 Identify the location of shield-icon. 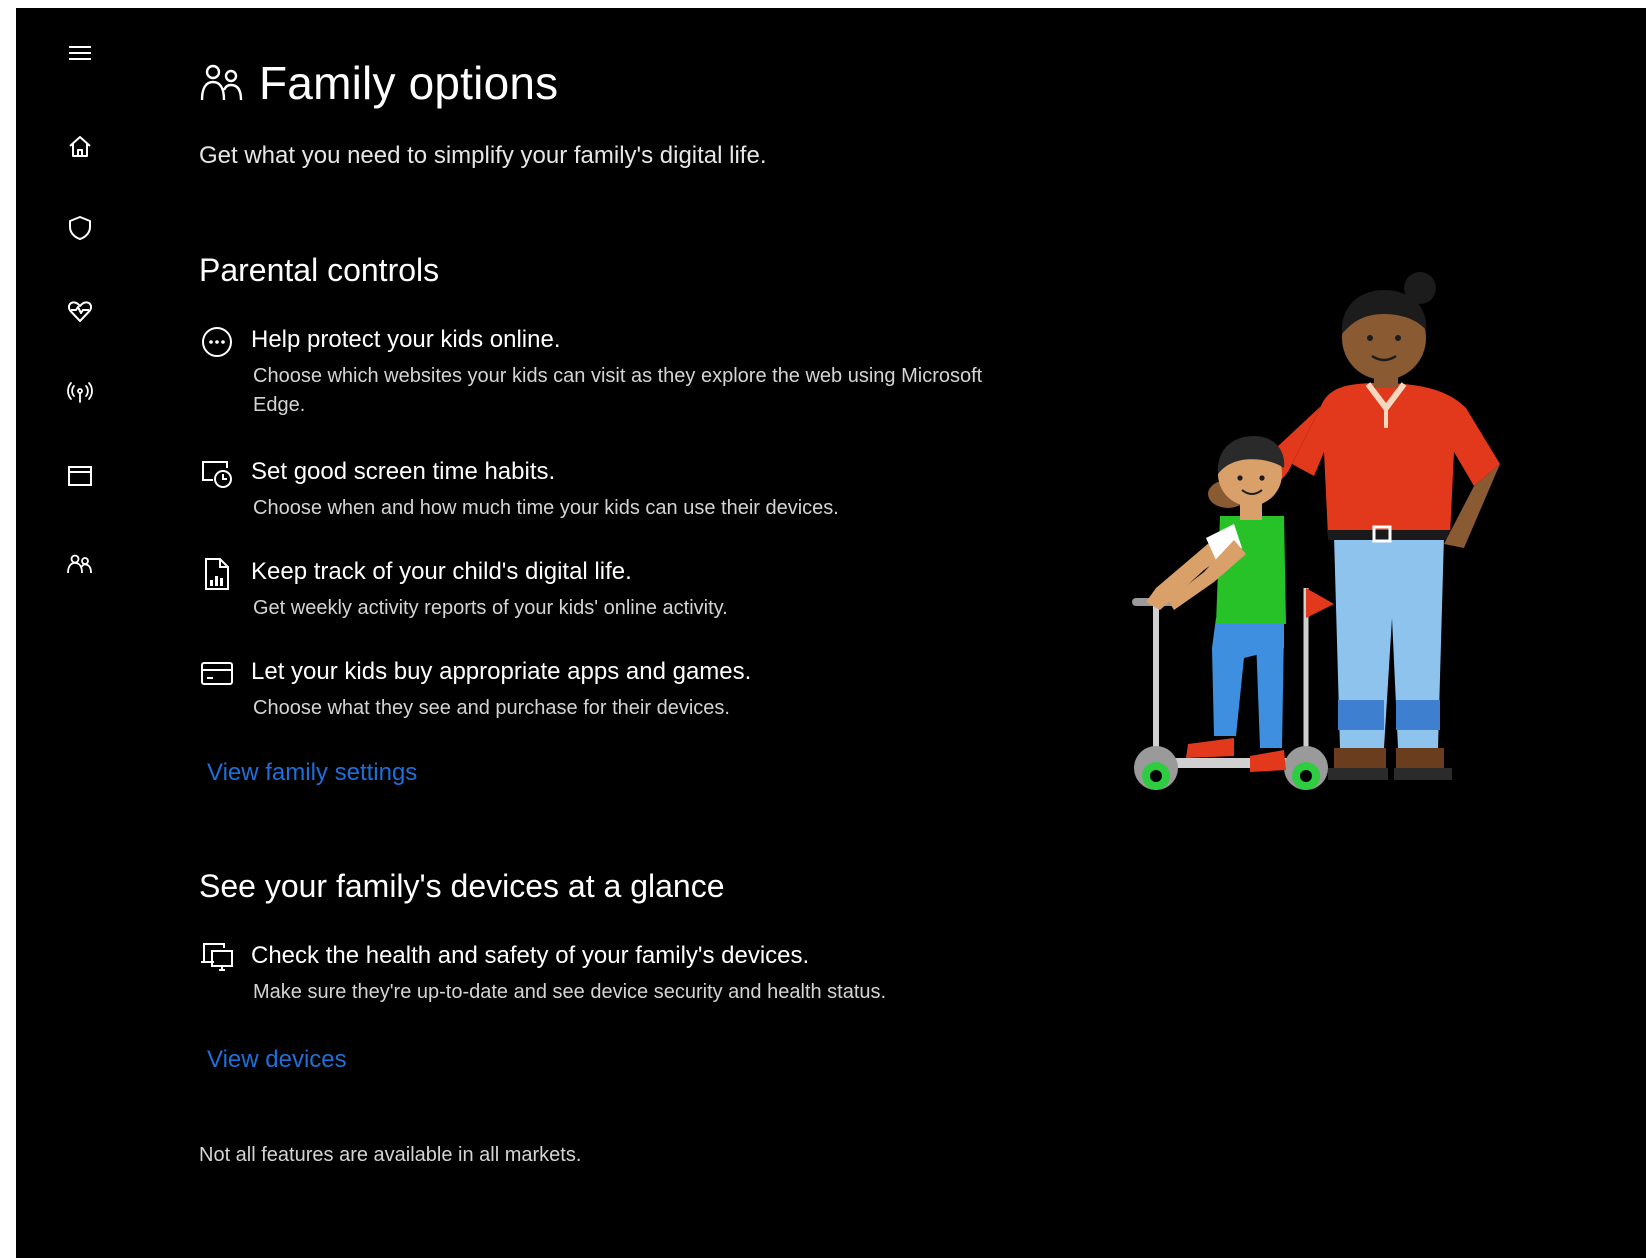
(80, 228).